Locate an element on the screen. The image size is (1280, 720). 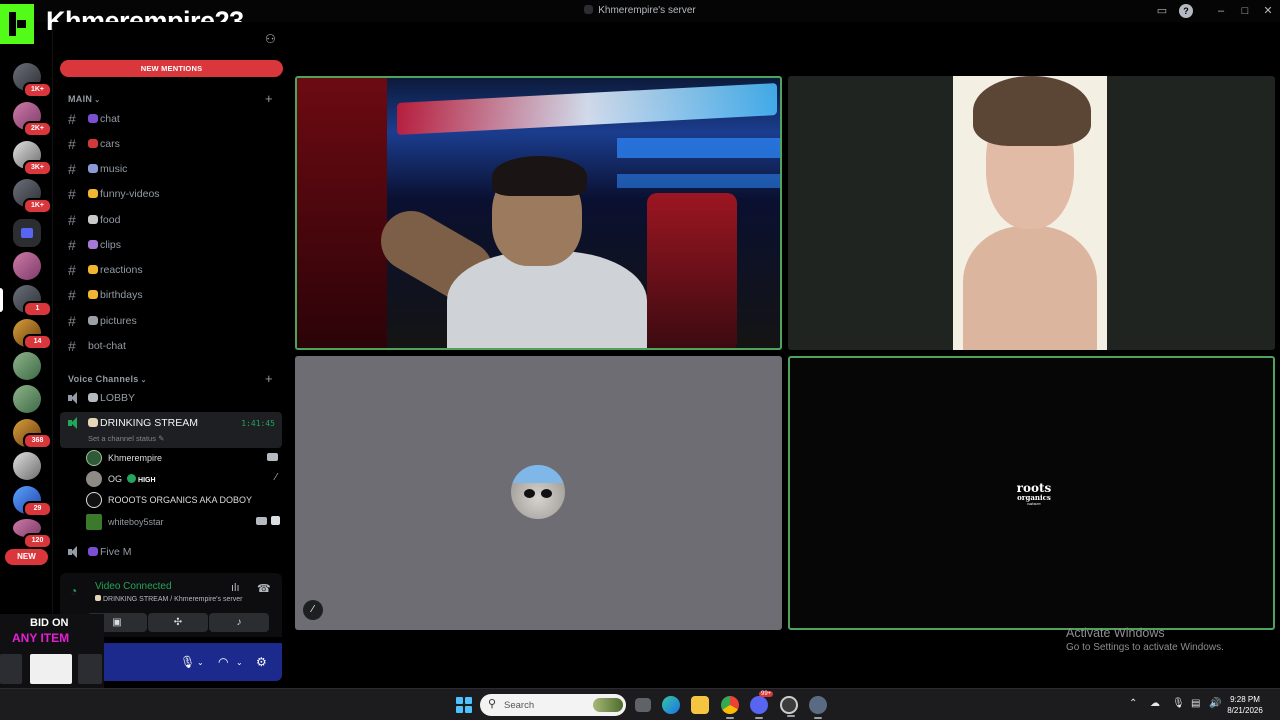
edge-icon is located at coordinates (671, 705).